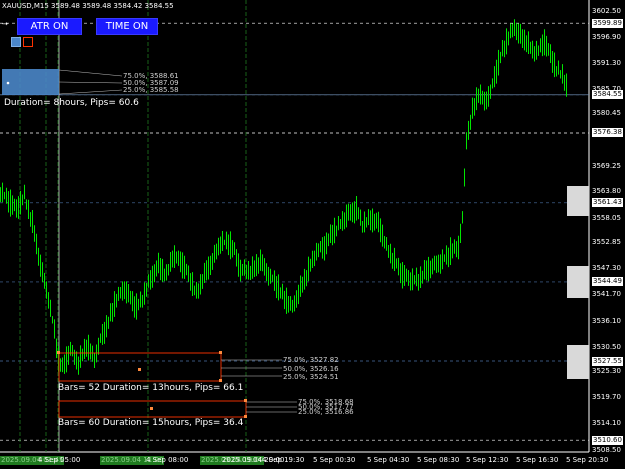  I want to click on mid-box-handle-tr, so click(220, 352).